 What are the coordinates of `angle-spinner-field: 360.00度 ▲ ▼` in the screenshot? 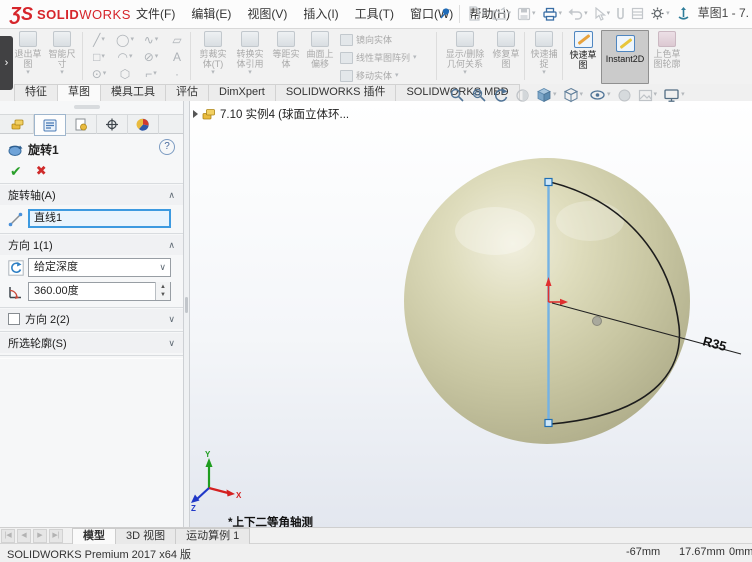 It's located at (99, 291).